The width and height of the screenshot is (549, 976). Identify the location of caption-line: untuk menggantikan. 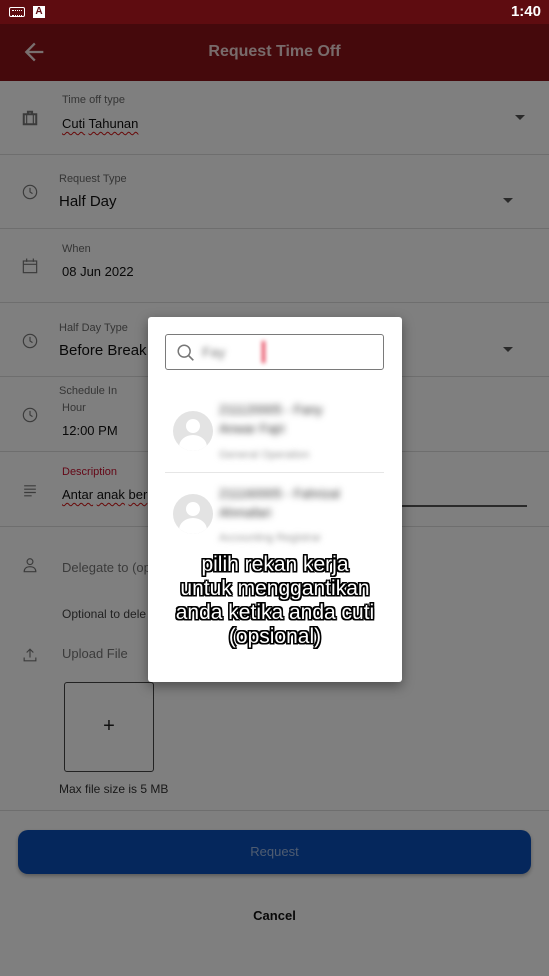
(275, 588).